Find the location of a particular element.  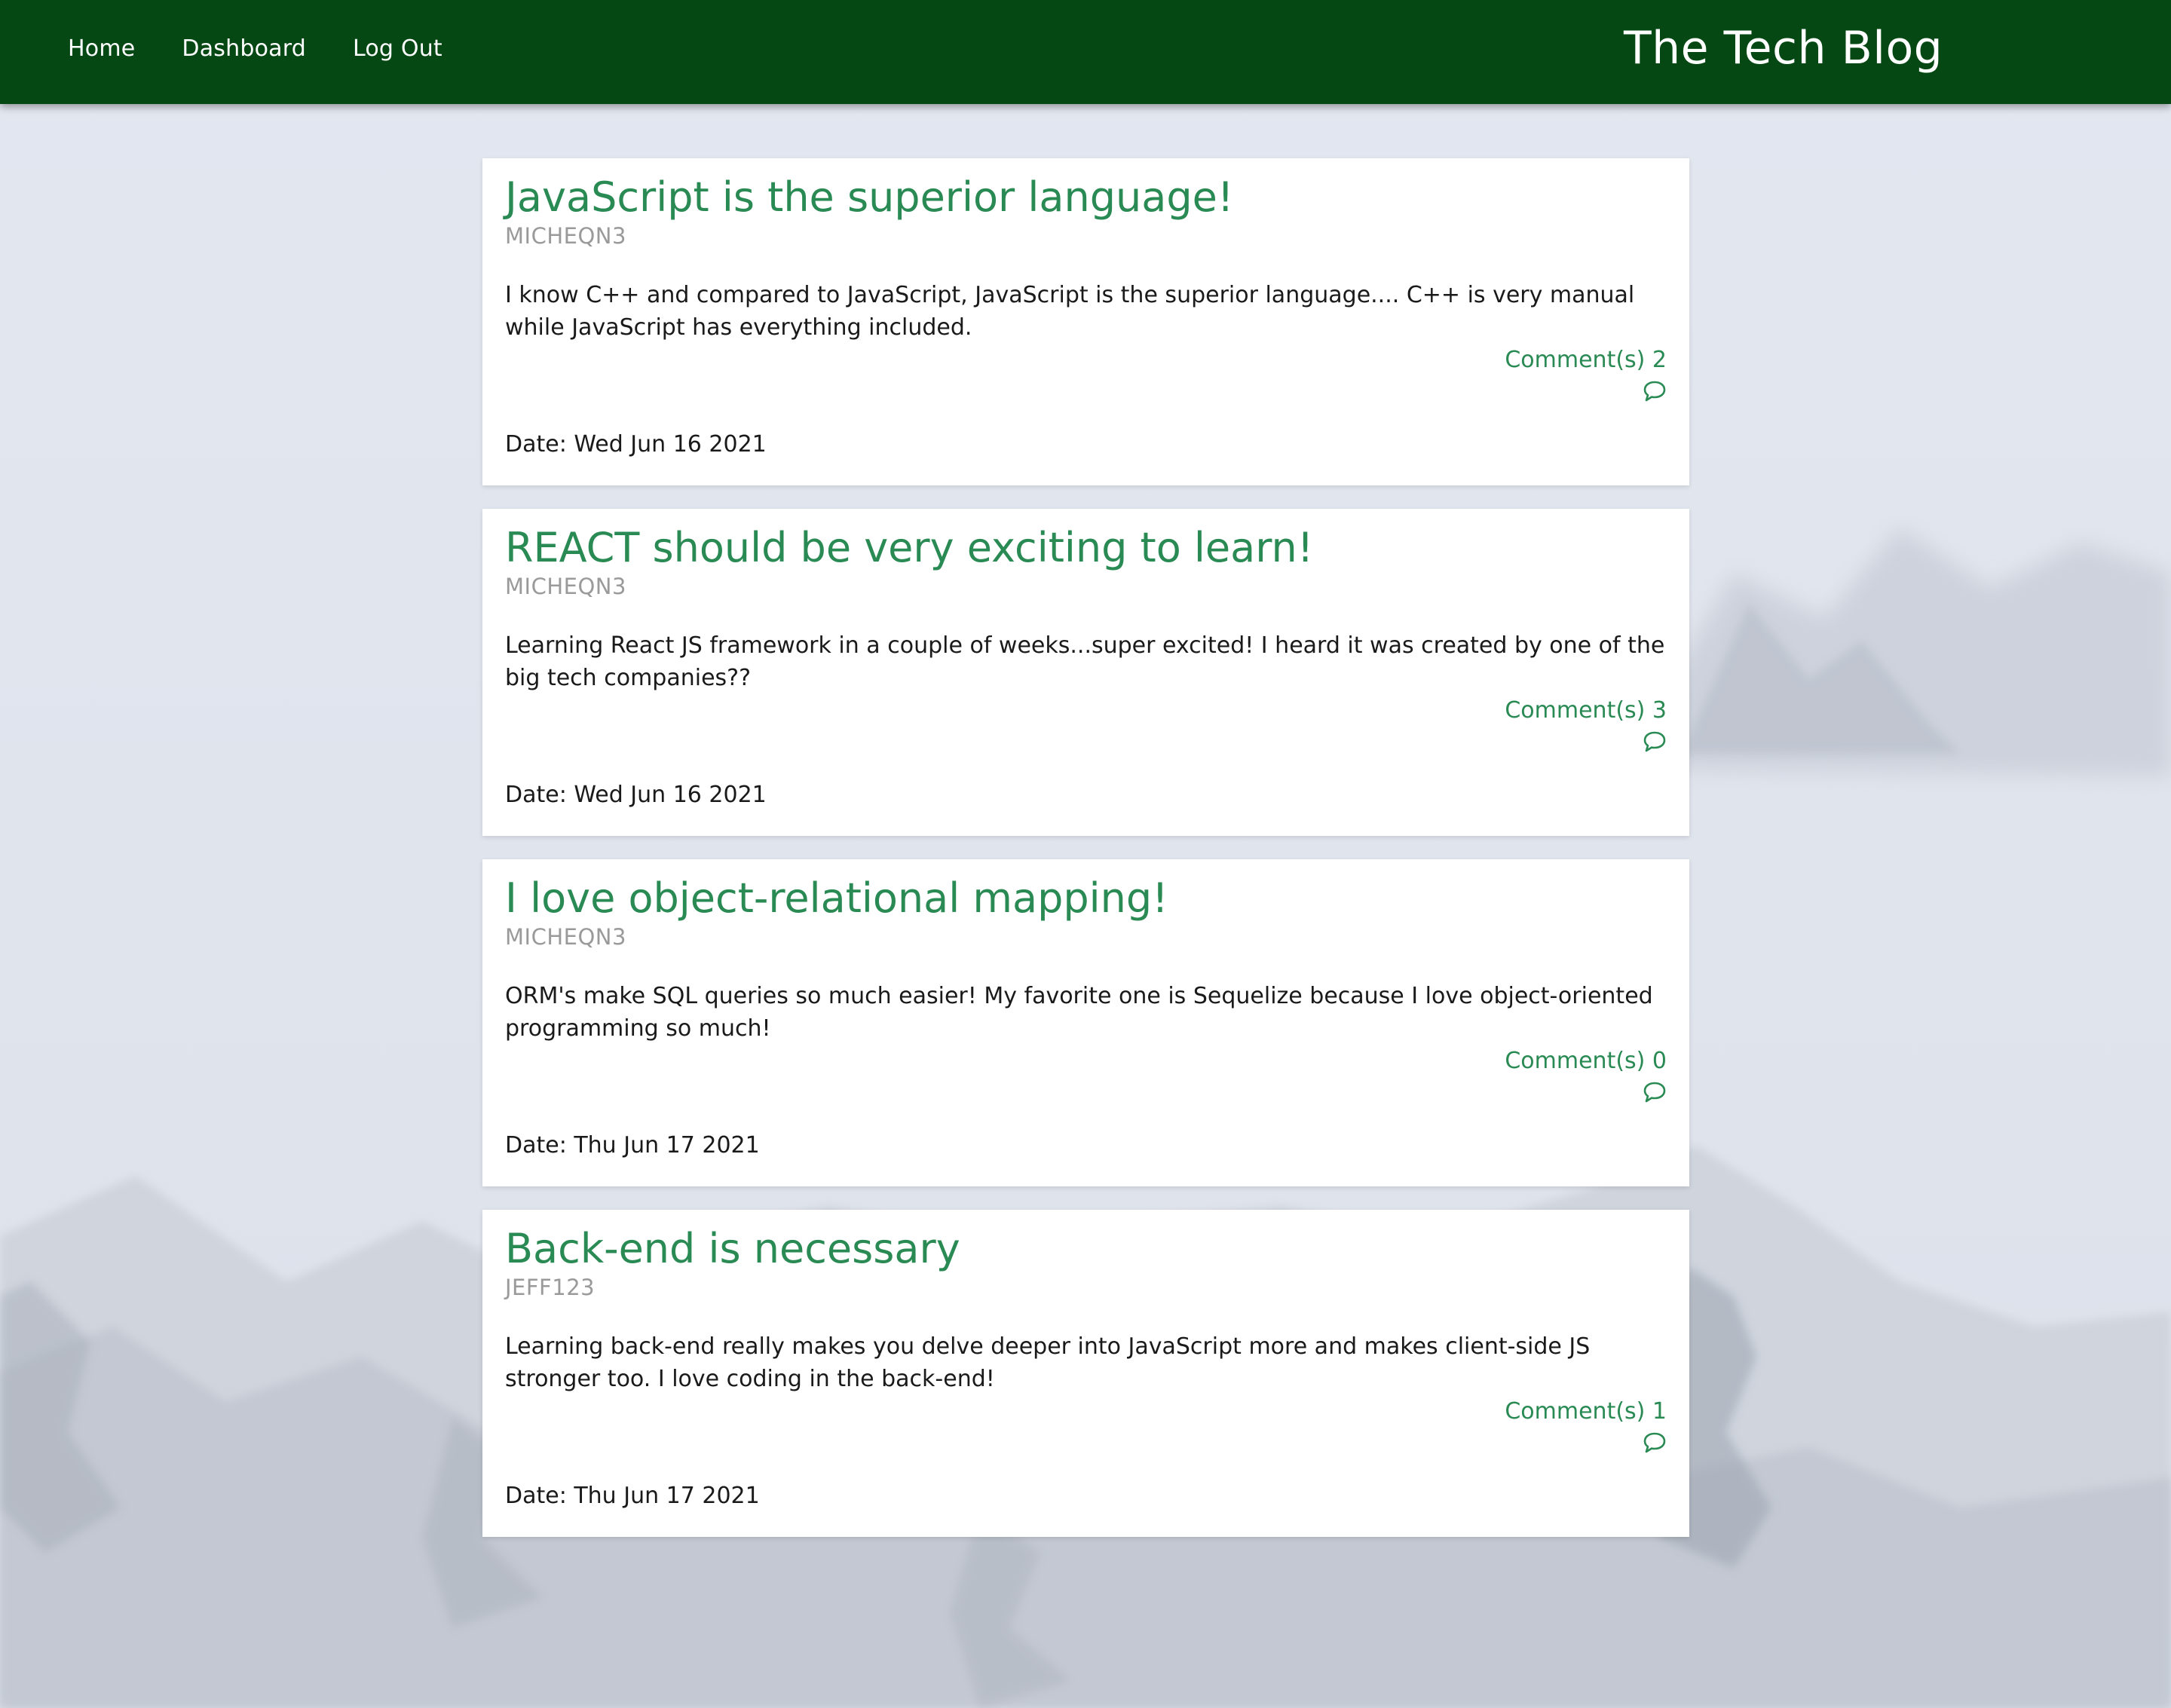

site-title: The Tech Blog is located at coordinates (1784, 49).